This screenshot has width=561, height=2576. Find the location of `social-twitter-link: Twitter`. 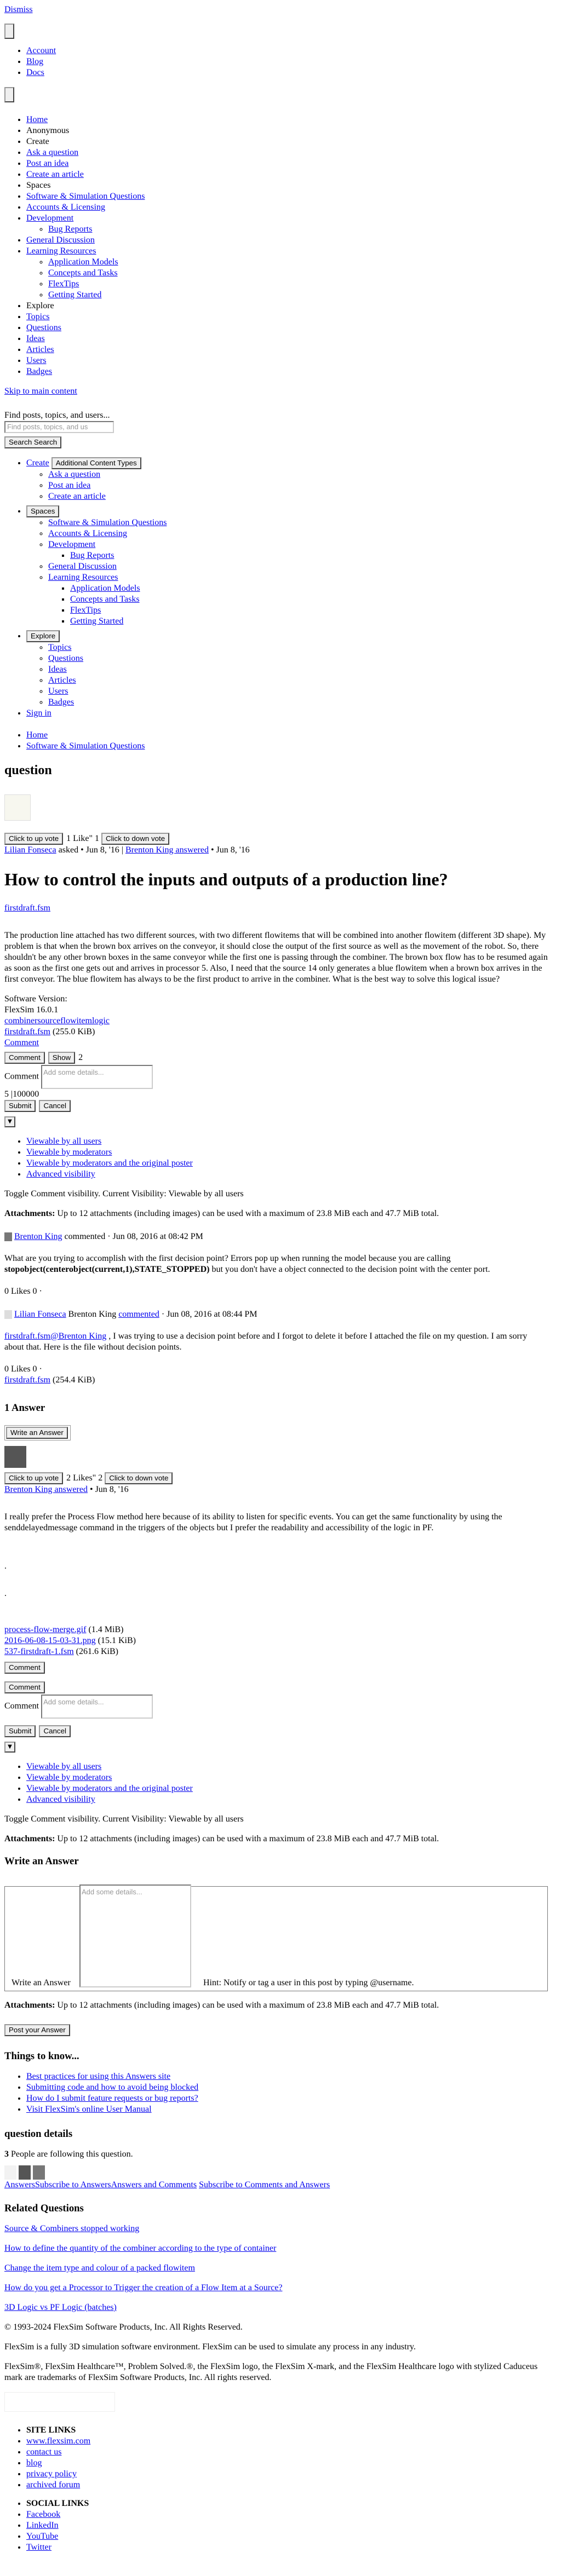

social-twitter-link: Twitter is located at coordinates (38, 2547).